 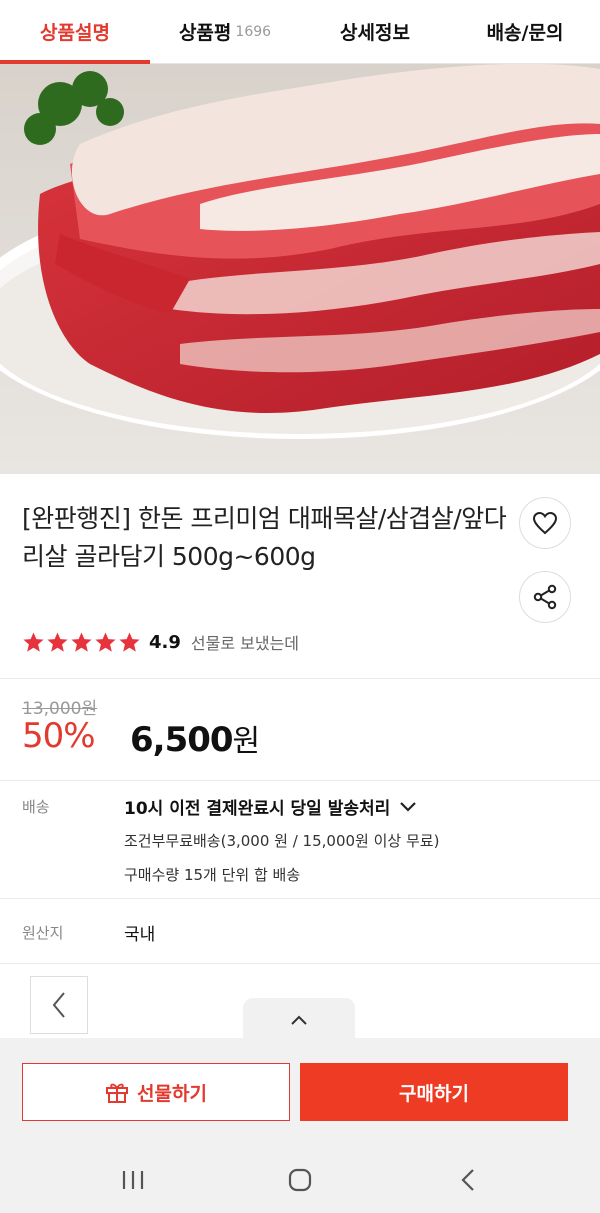 I want to click on chevron-left-icon, so click(x=58, y=1005).